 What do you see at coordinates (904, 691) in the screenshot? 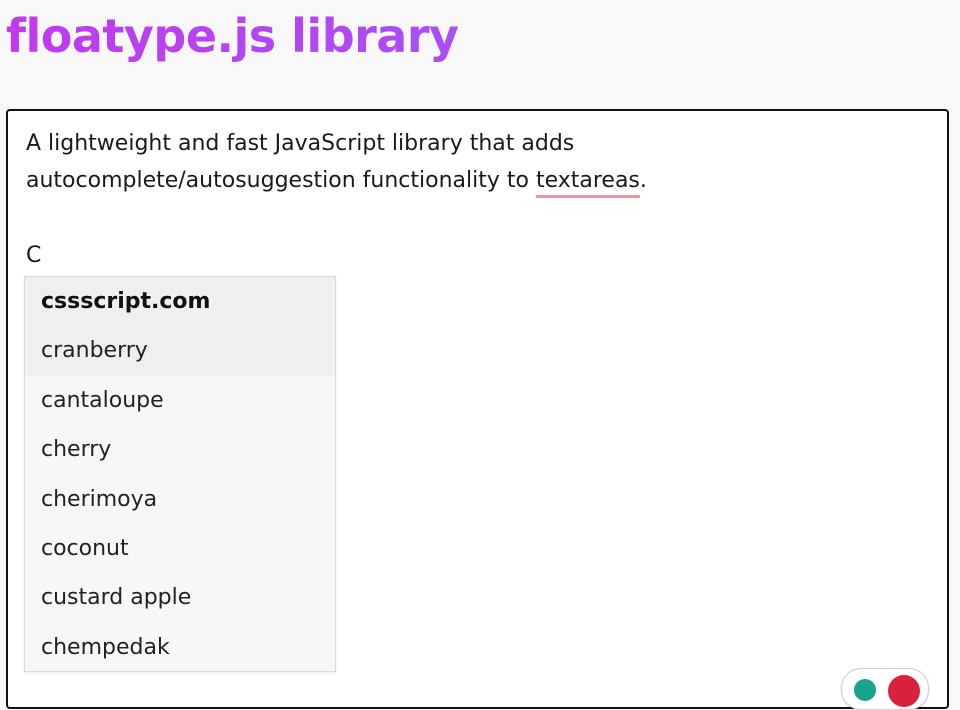
I see `language-tool-icon` at bounding box center [904, 691].